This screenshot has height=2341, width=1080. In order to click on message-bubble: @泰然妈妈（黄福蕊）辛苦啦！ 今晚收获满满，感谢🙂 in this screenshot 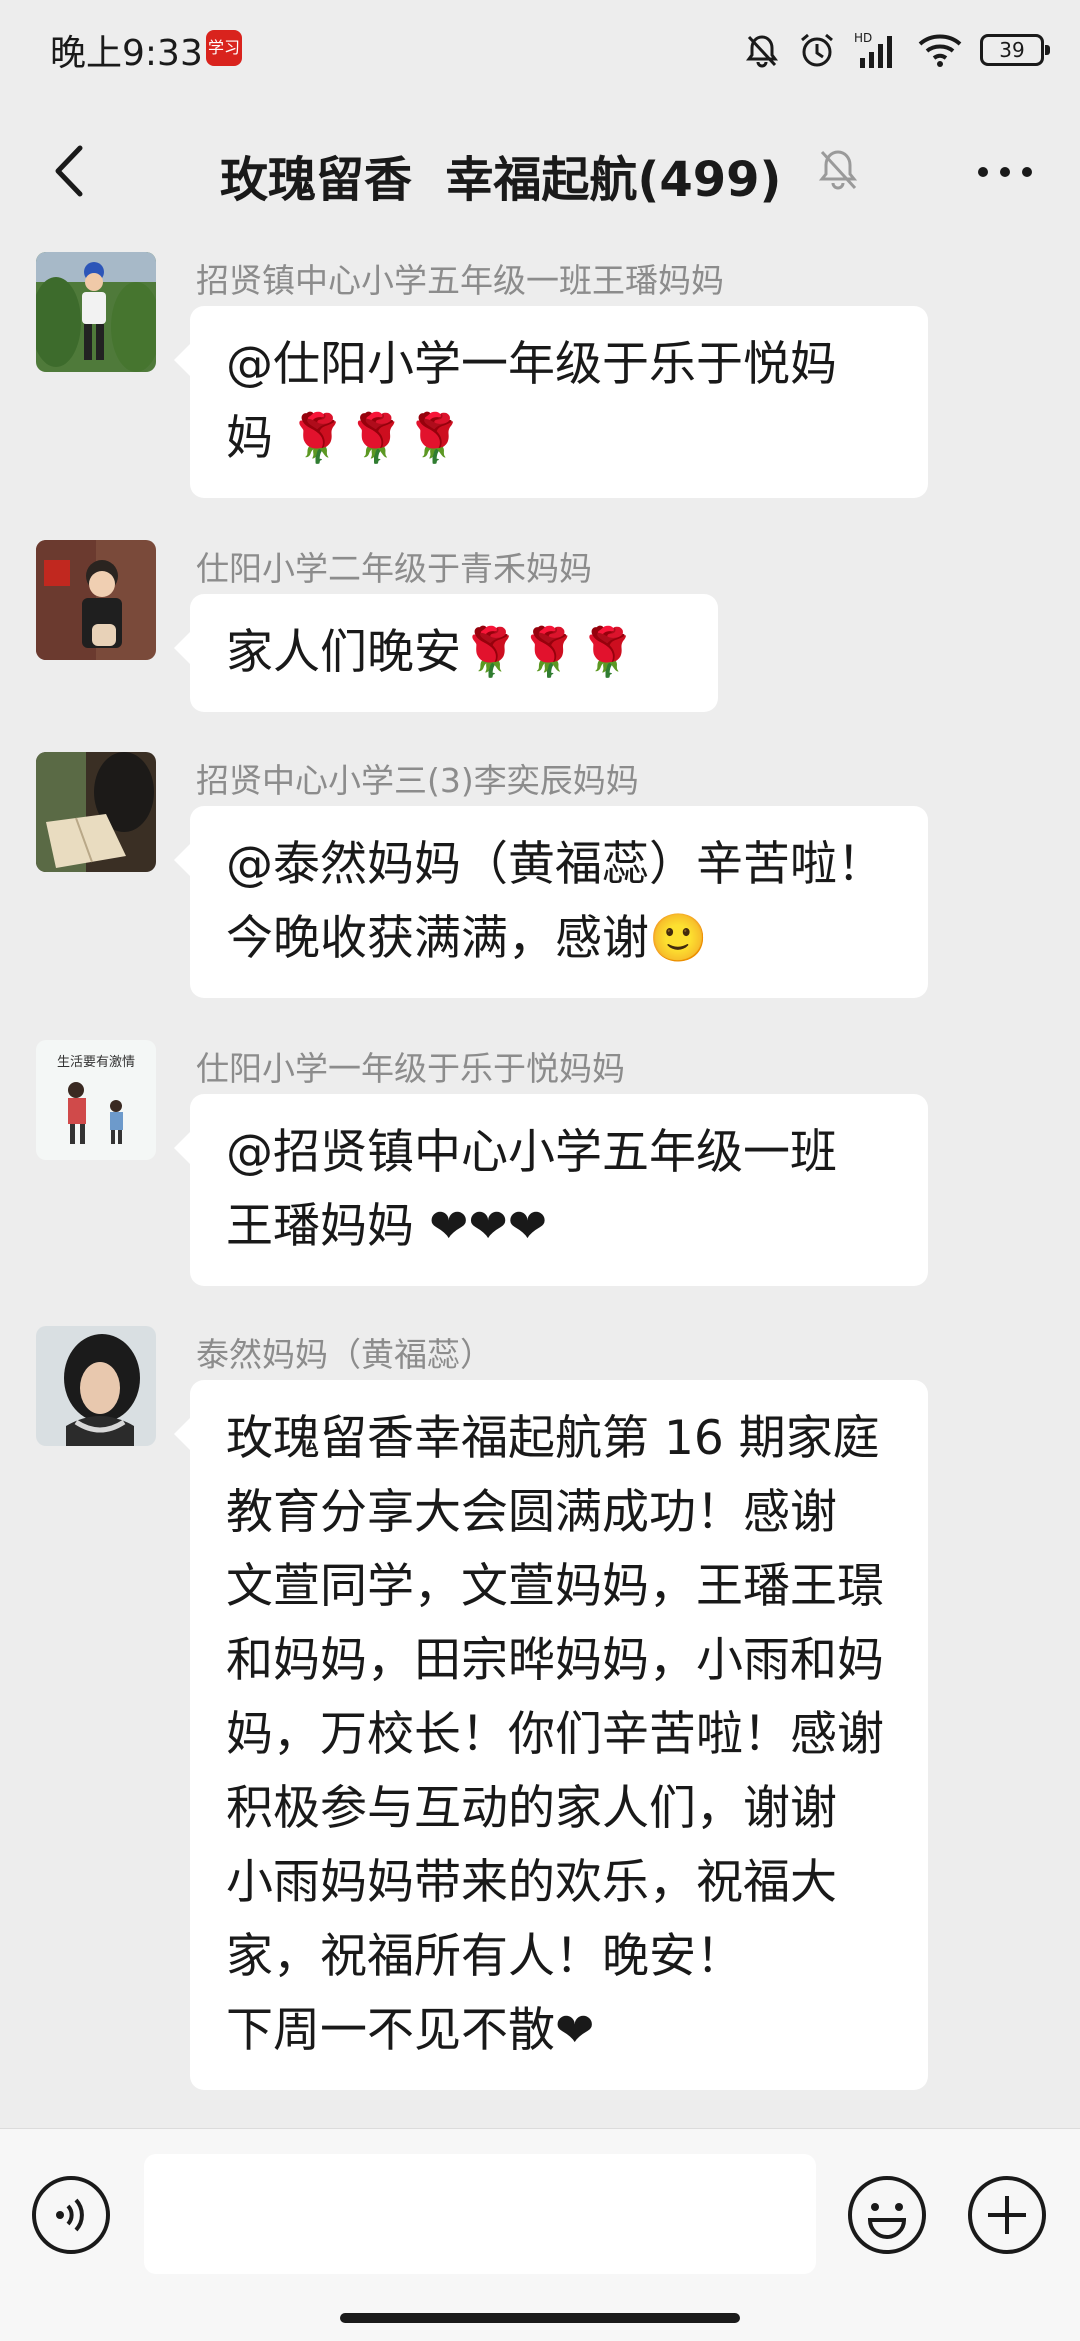, I will do `click(551, 902)`.